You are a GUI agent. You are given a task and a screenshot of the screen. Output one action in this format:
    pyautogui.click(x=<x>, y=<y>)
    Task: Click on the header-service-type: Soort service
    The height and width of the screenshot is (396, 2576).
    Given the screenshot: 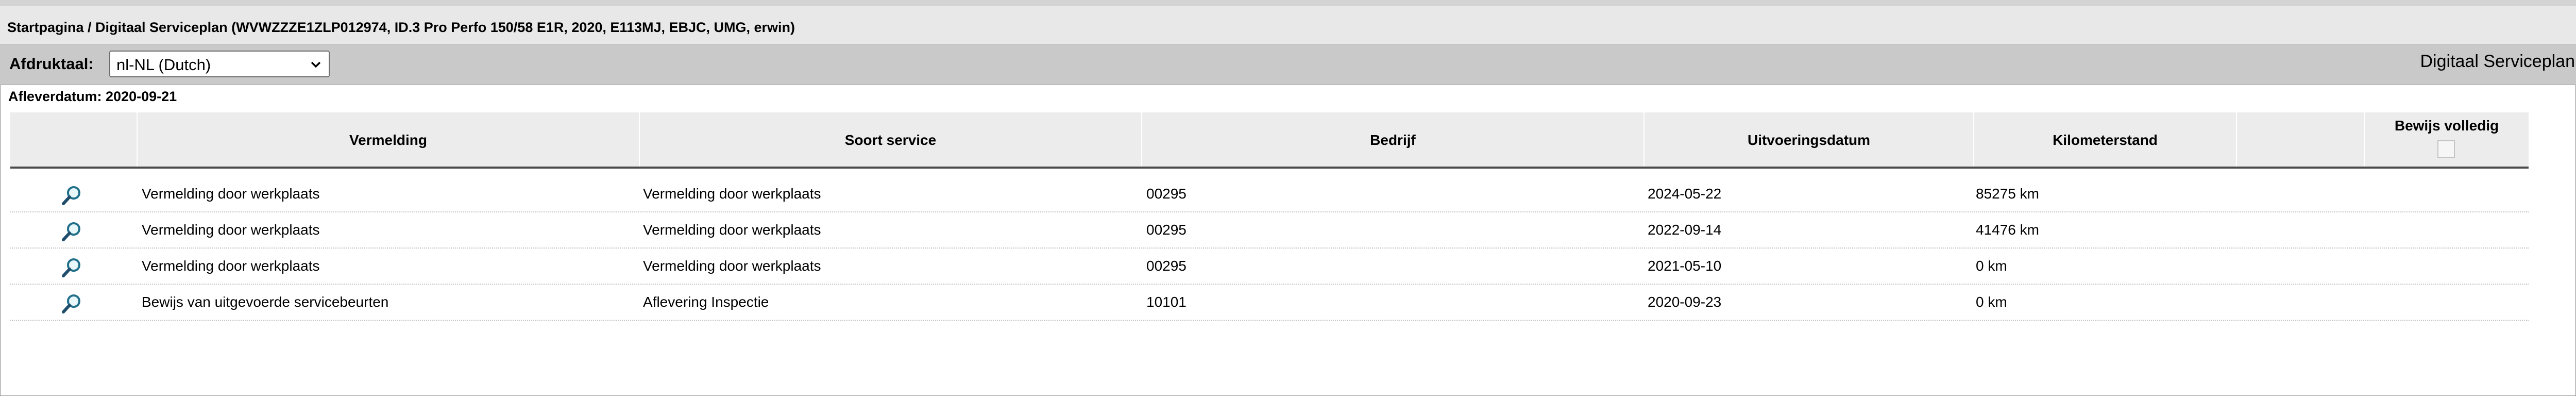 What is the action you would take?
    pyautogui.click(x=890, y=139)
    